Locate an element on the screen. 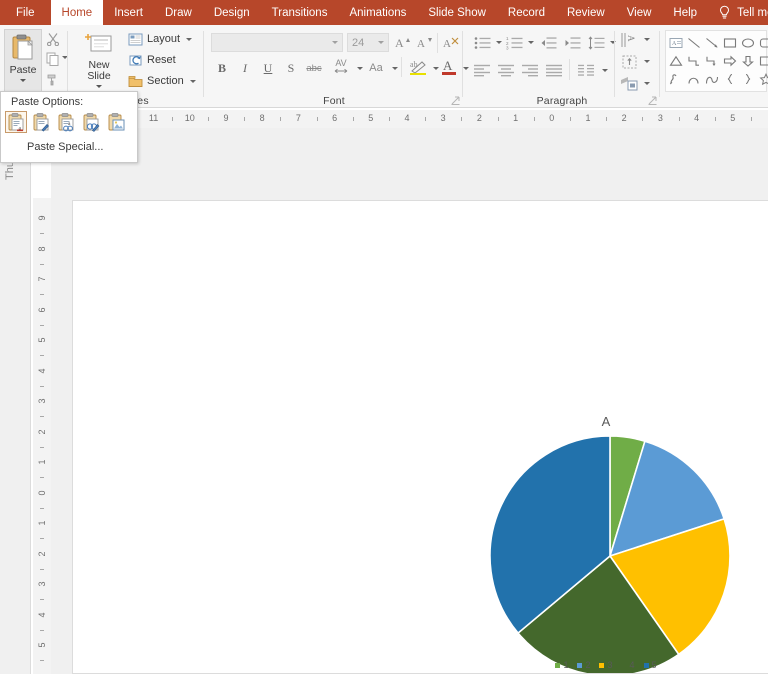 The height and width of the screenshot is (674, 768). tab-draw: Draw is located at coordinates (178, 12).